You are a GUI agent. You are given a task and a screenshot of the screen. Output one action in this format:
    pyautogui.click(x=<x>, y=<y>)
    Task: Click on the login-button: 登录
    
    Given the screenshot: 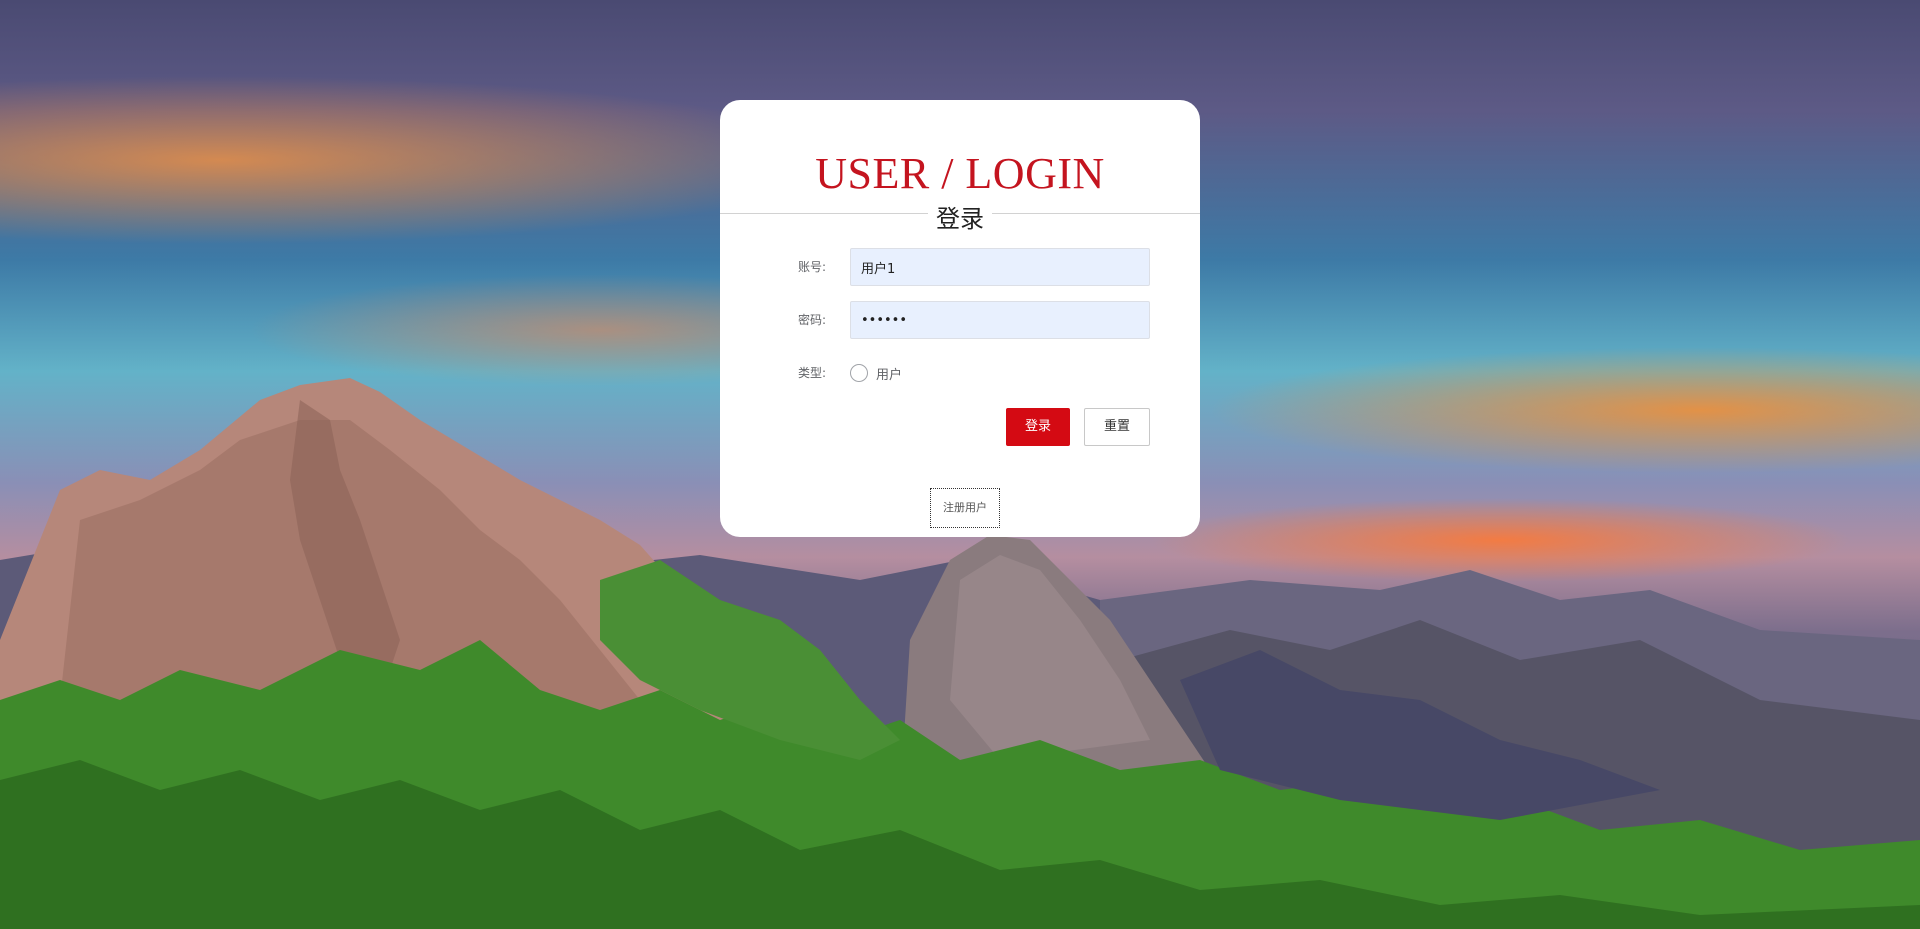 What is the action you would take?
    pyautogui.click(x=1038, y=427)
    